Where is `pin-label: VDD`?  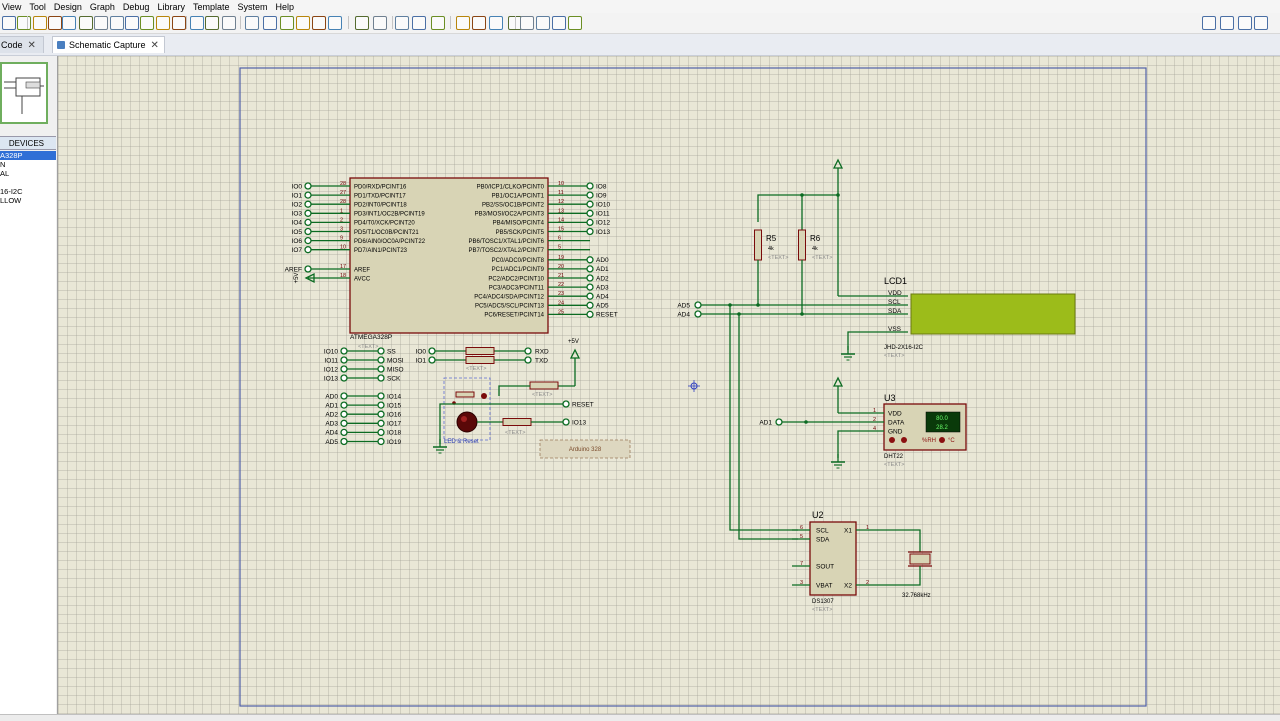
pin-label: VDD is located at coordinates (895, 293).